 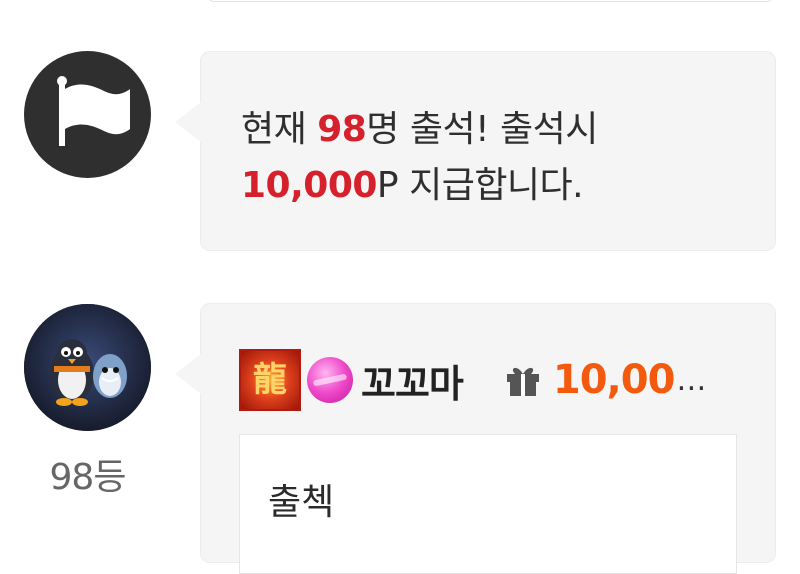 What do you see at coordinates (93, 111) in the screenshot?
I see `flag-icon` at bounding box center [93, 111].